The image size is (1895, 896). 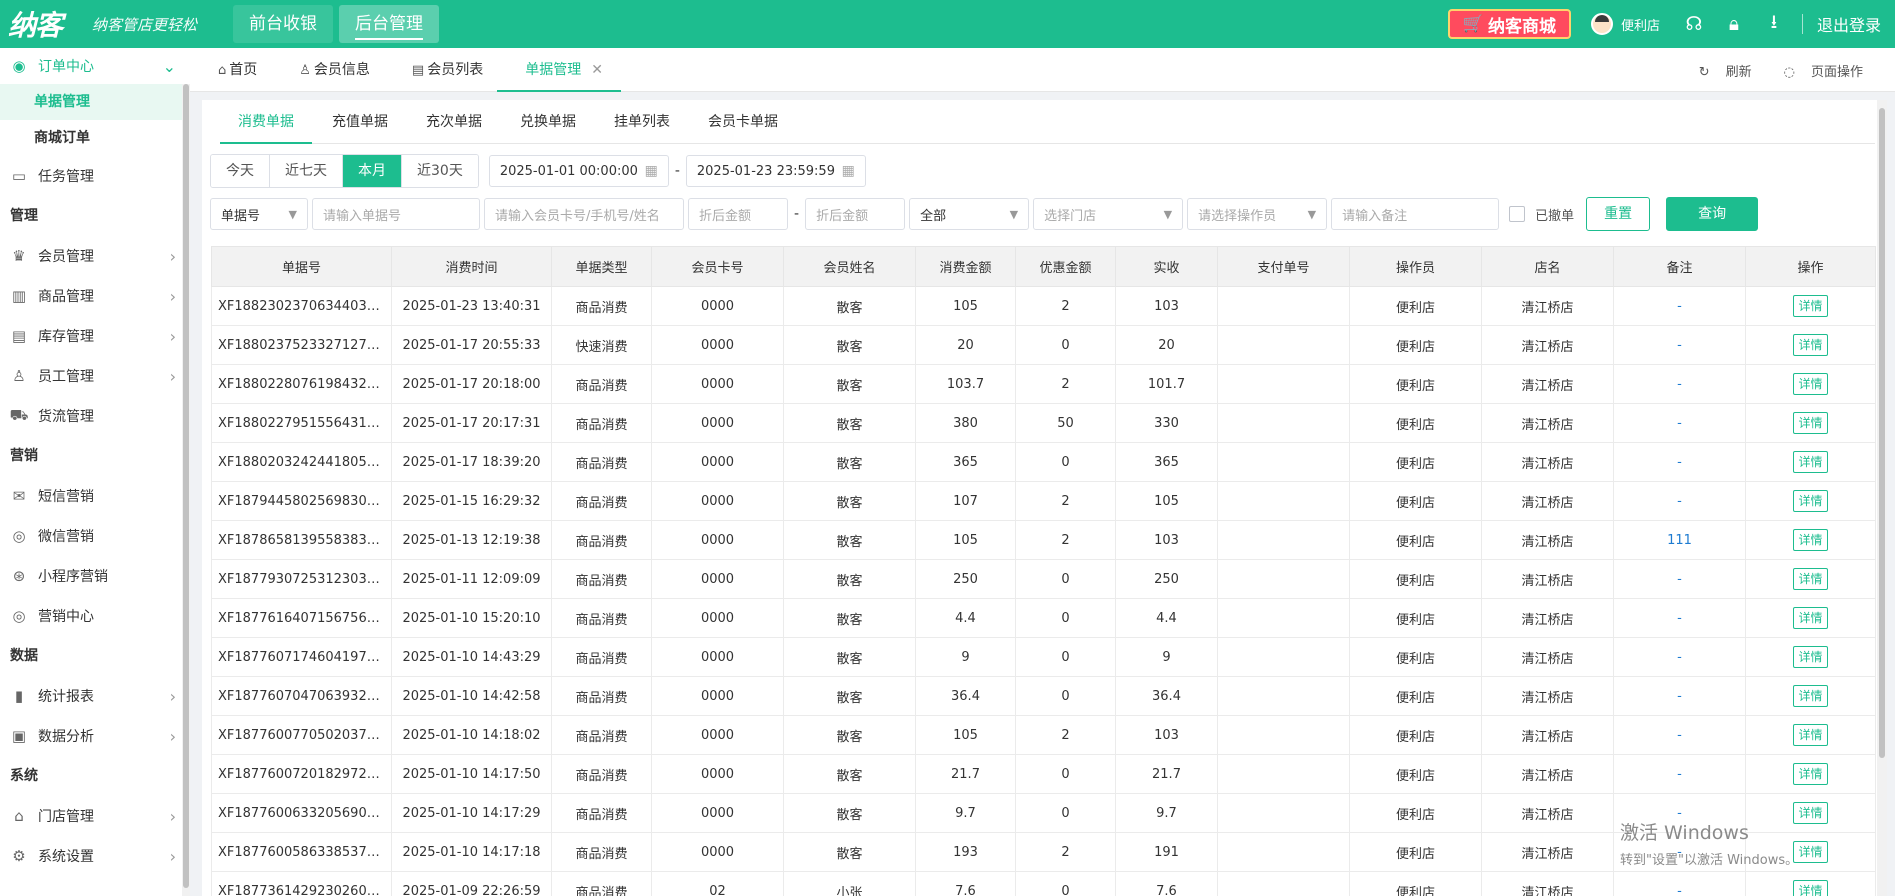 I want to click on support-icon: ☊, so click(x=1694, y=24).